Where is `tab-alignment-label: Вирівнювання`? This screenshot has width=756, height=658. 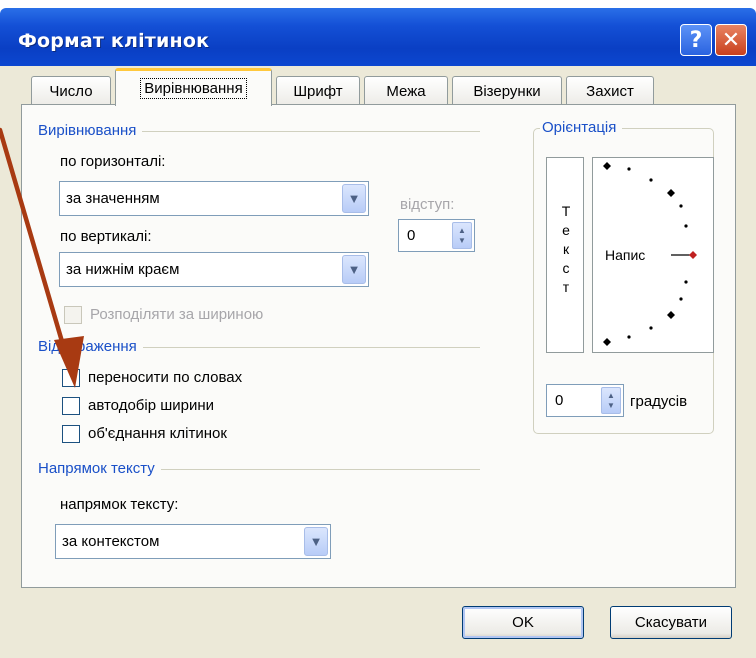 tab-alignment-label: Вирівнювання is located at coordinates (193, 88).